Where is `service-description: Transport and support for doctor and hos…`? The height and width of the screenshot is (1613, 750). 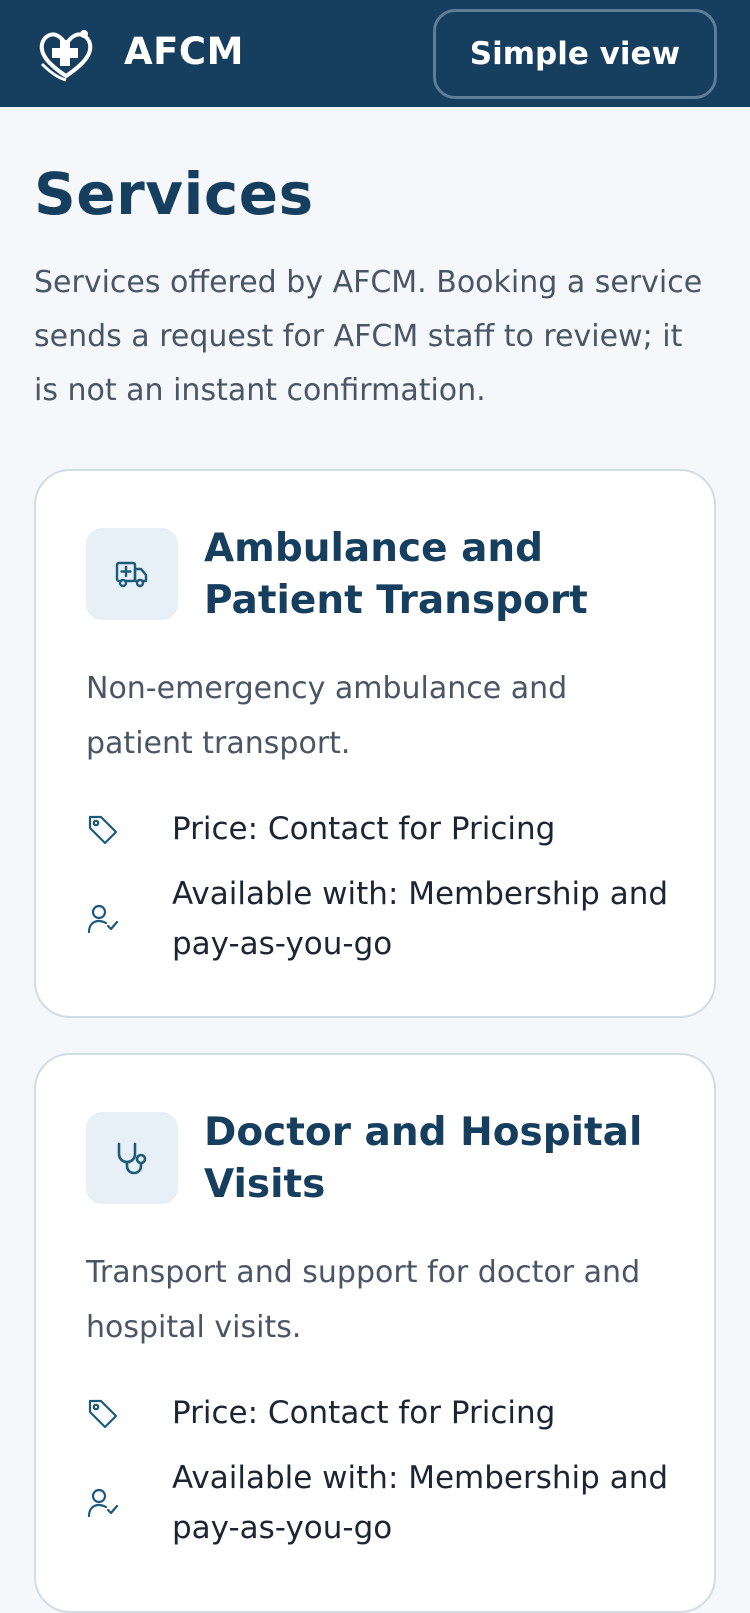 service-description: Transport and support for doctor and hos… is located at coordinates (363, 1300).